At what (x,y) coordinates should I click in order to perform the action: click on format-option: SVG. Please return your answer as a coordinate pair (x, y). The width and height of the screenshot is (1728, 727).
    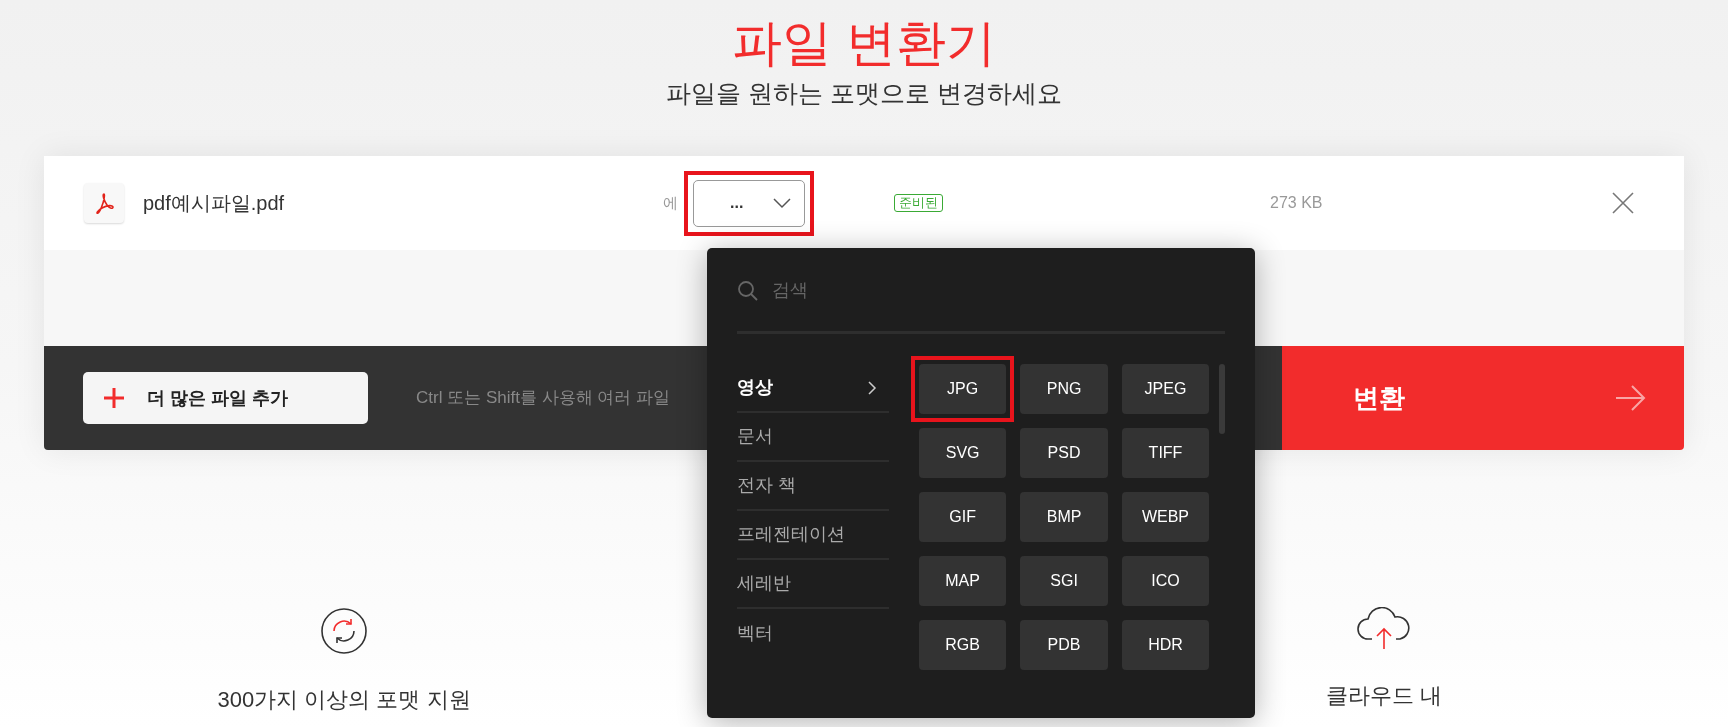
    Looking at the image, I should click on (962, 453).